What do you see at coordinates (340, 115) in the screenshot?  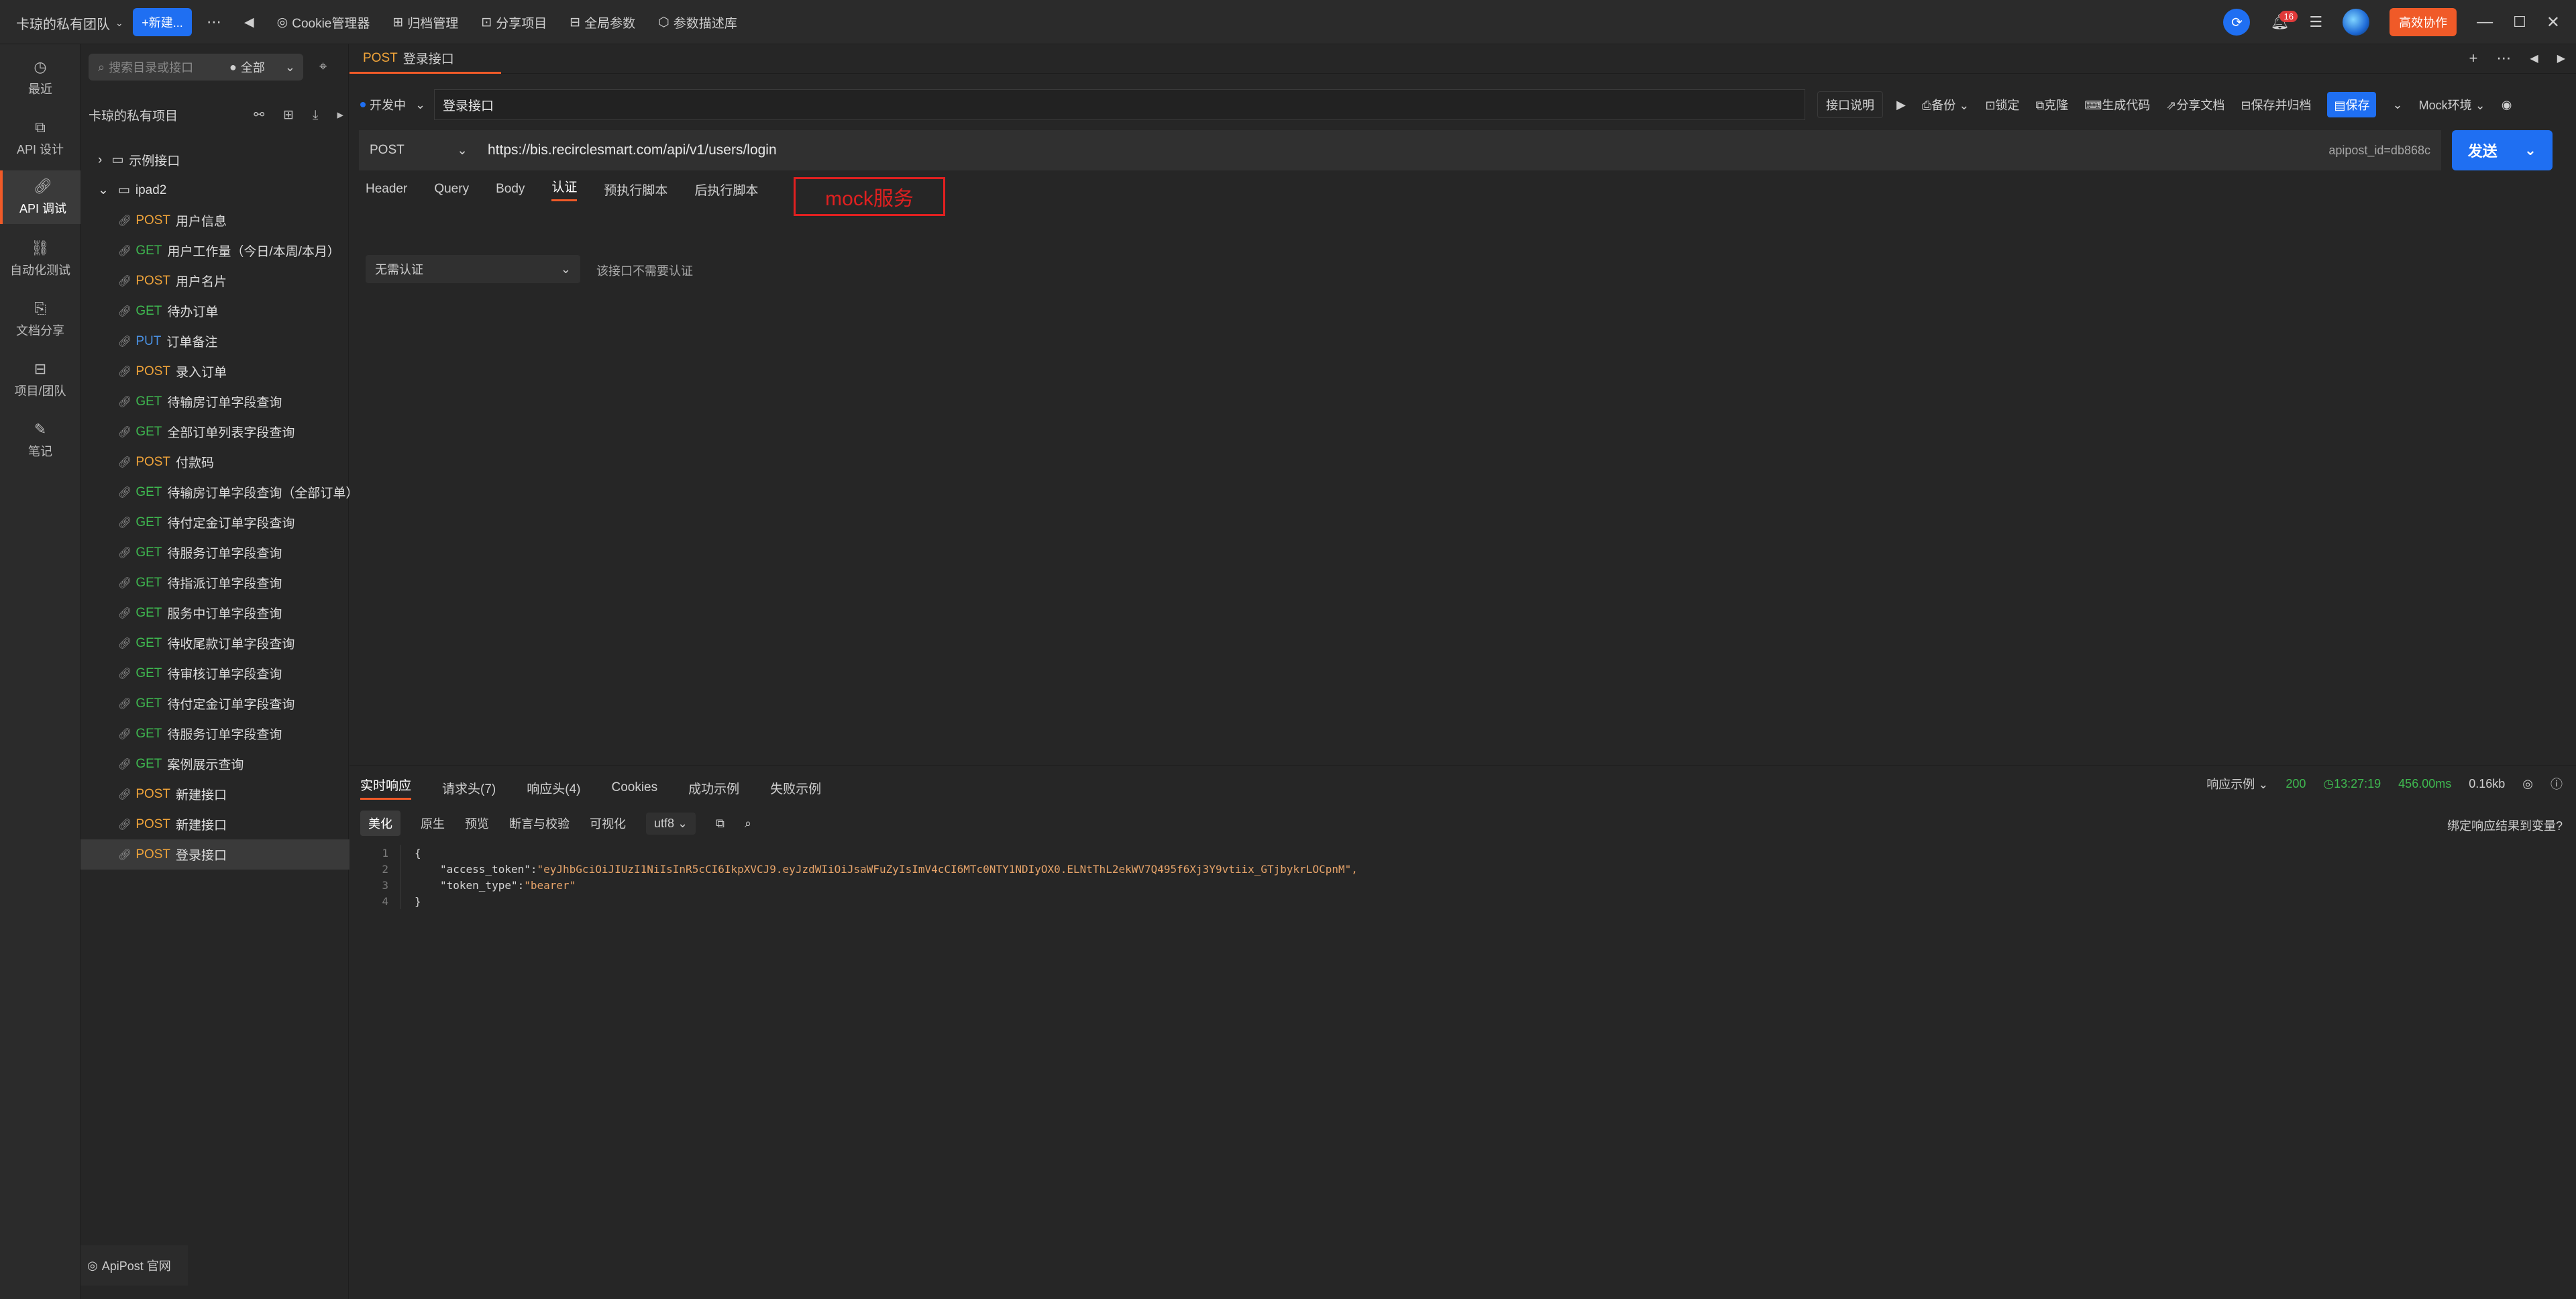 I see `more-icon: ▸` at bounding box center [340, 115].